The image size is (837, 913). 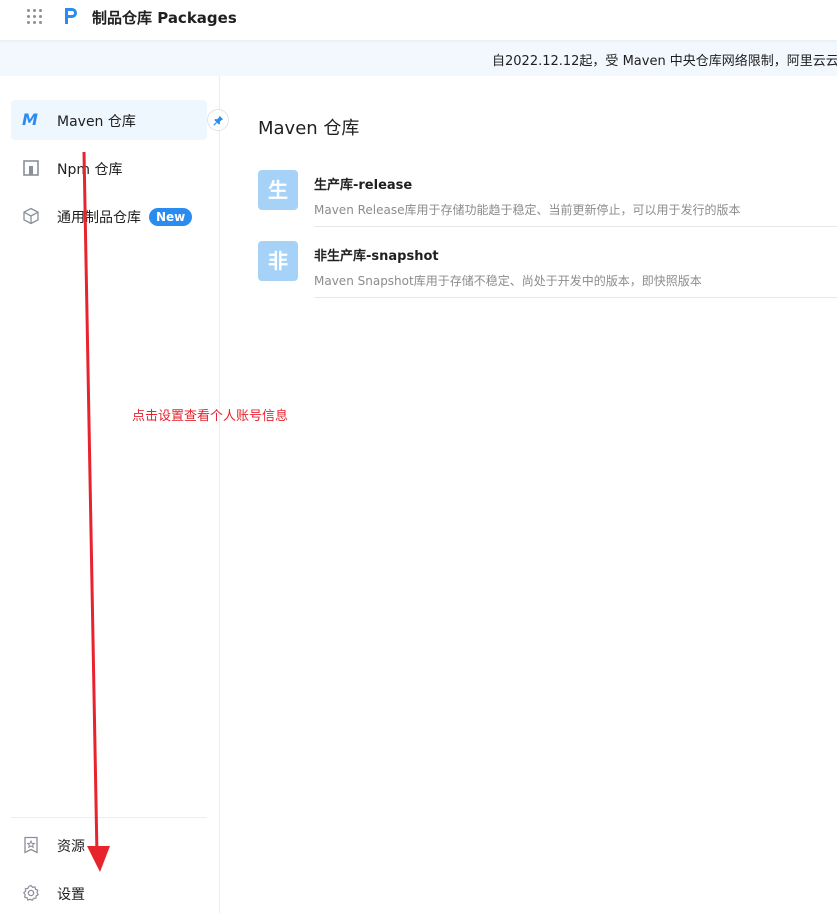 I want to click on annotation-text: 点击设置查看个人账号信息, so click(x=210, y=416).